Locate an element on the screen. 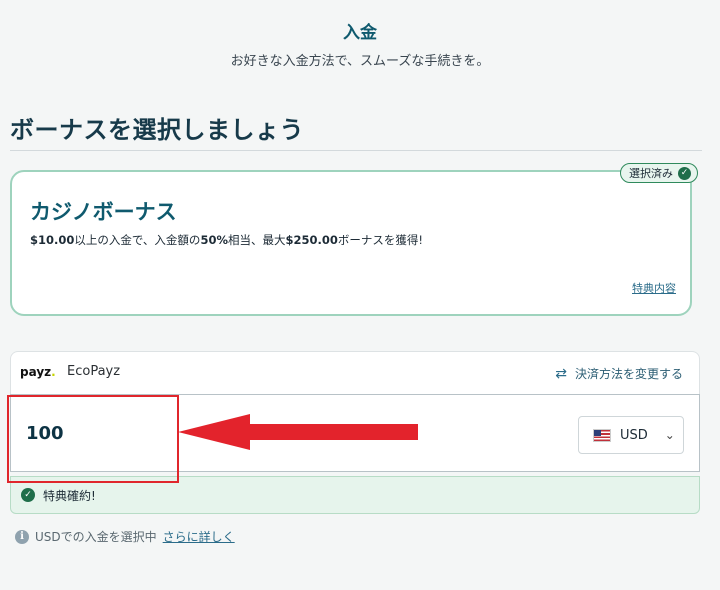 This screenshot has height=590, width=720. annotation-arrow-shaft is located at coordinates (333, 432).